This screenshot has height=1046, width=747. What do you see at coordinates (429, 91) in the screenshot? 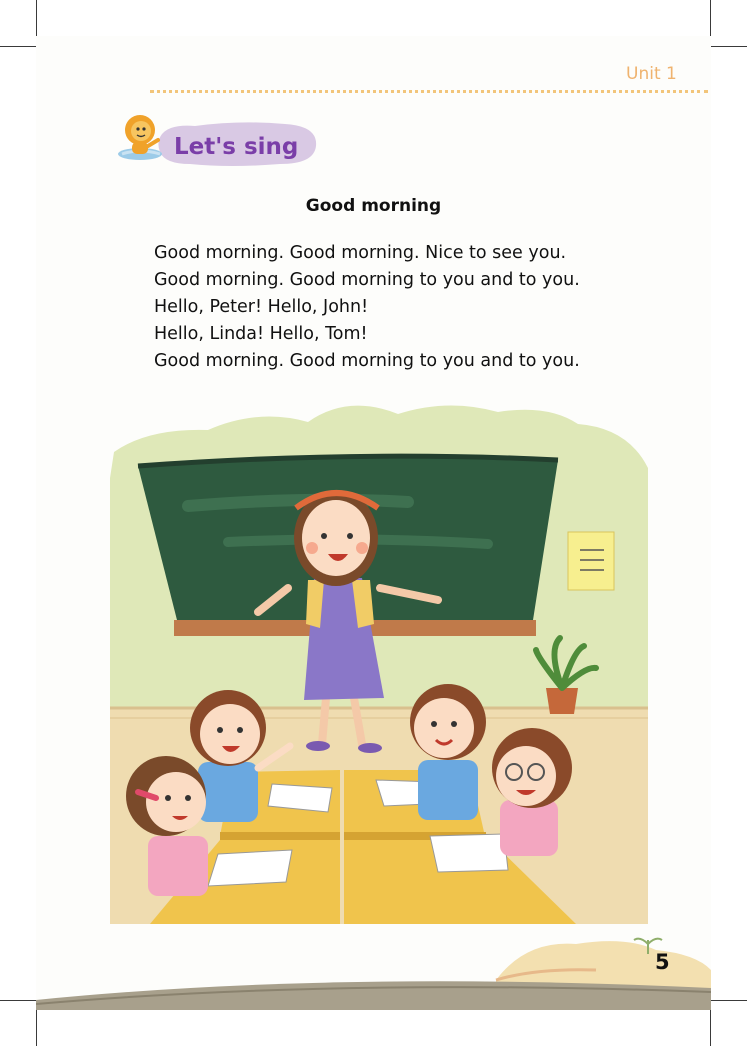
I see `dotted-rule` at bounding box center [429, 91].